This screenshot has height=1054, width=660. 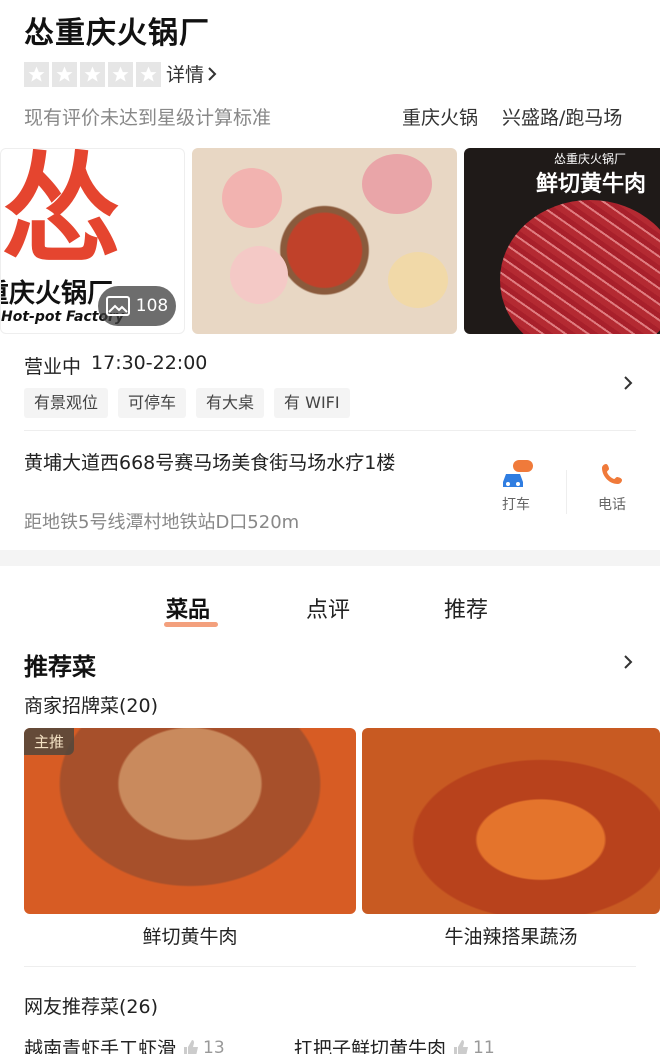 What do you see at coordinates (440, 116) in the screenshot?
I see `cuisine-link: 重庆火锅` at bounding box center [440, 116].